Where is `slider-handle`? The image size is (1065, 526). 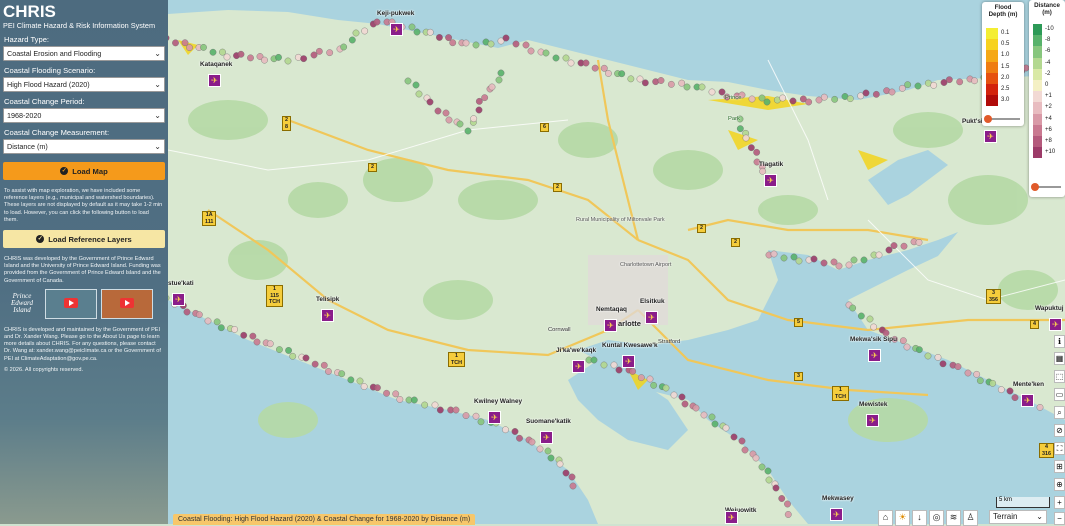
slider-handle is located at coordinates (988, 119).